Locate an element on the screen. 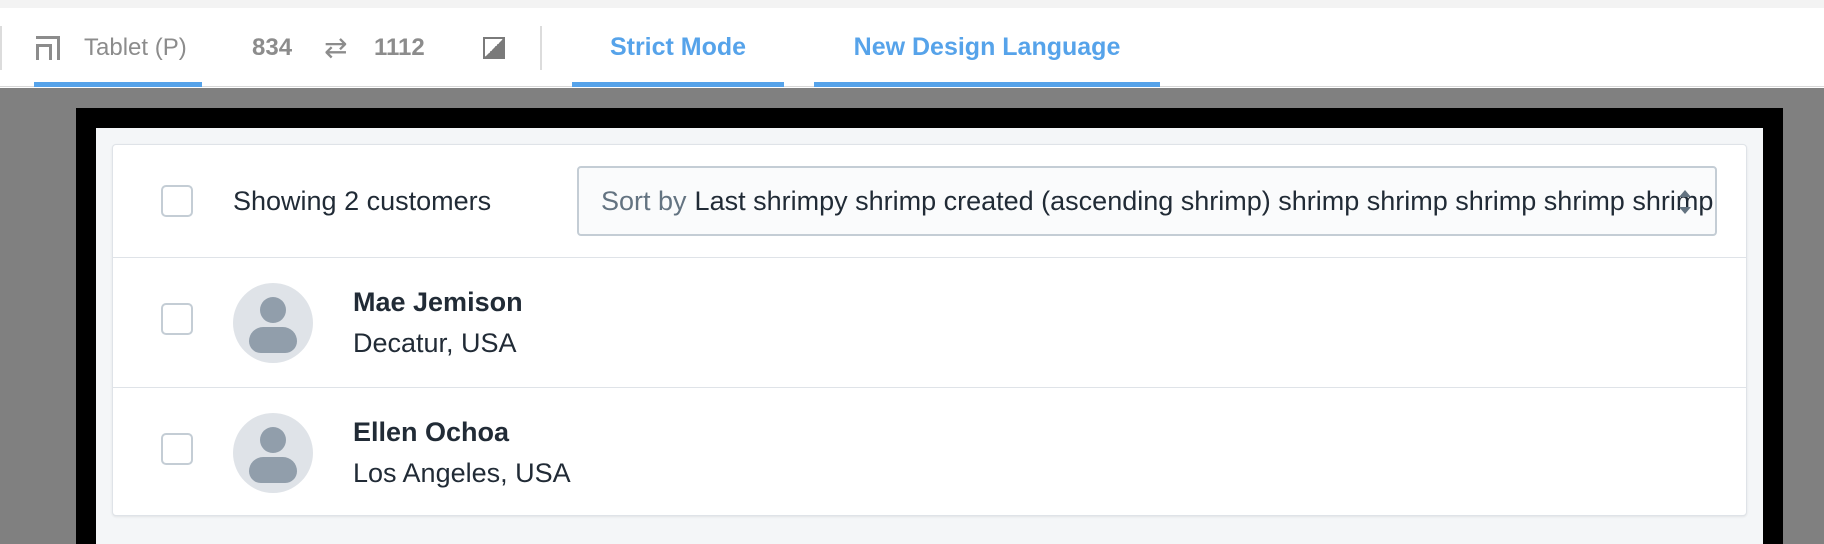  tab-strict-mode: Strict Mode is located at coordinates (678, 47).